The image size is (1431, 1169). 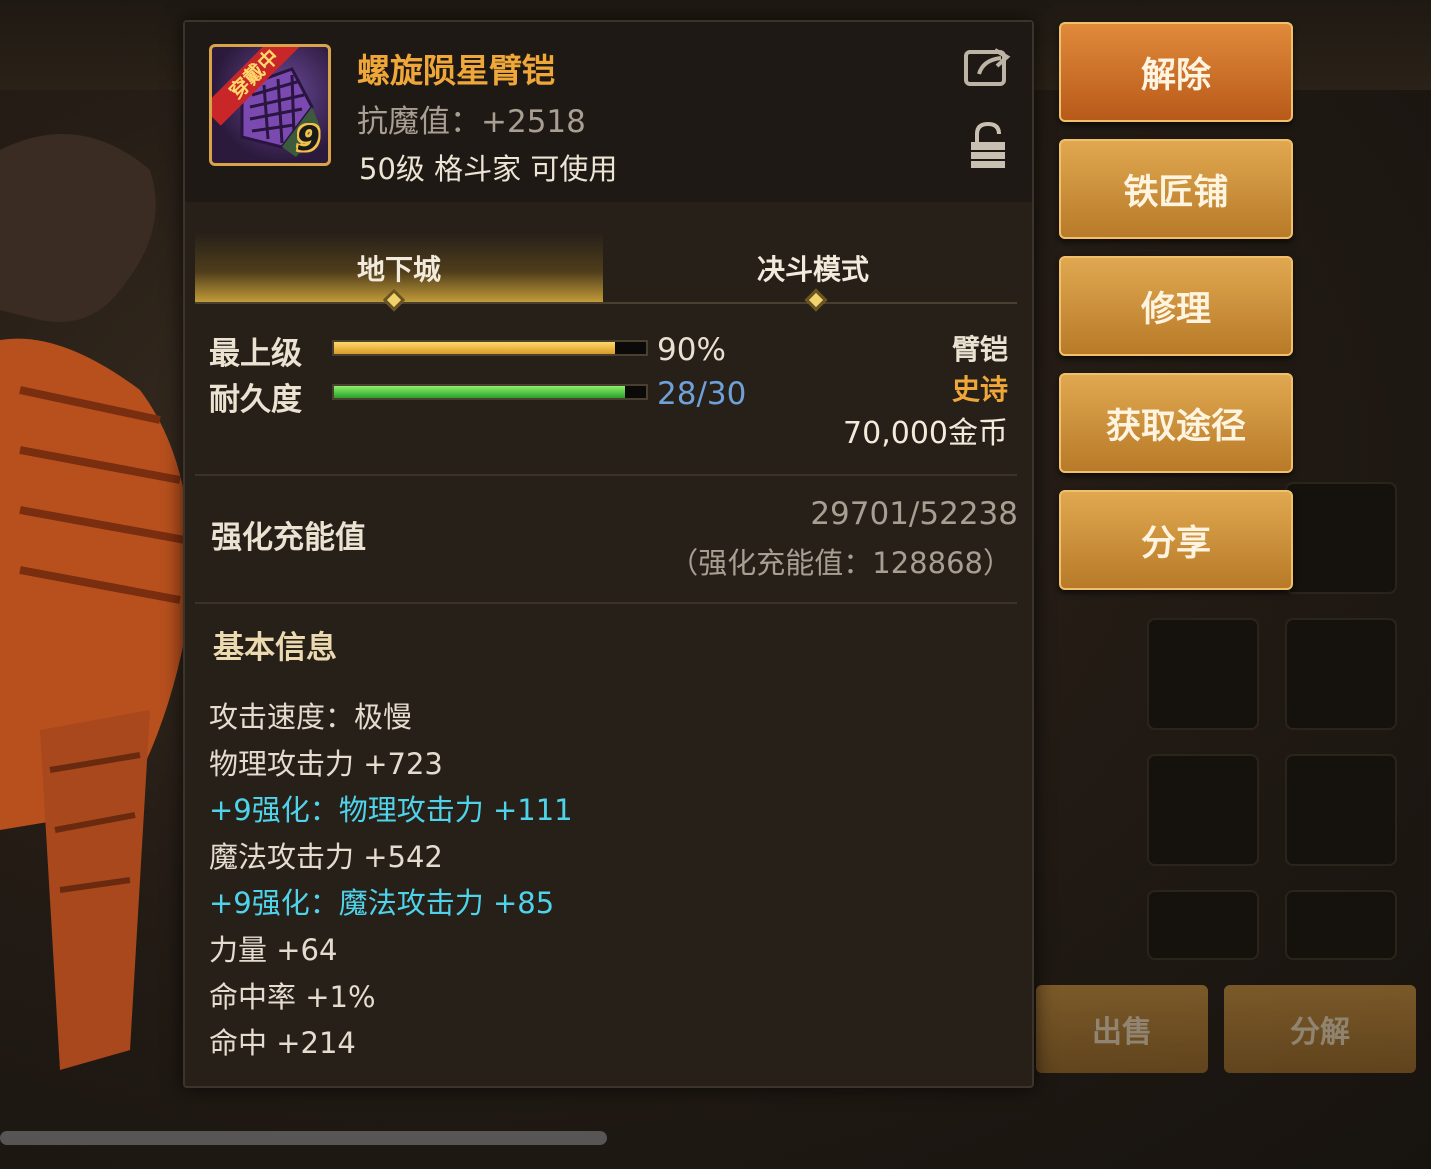 What do you see at coordinates (1176, 423) in the screenshot?
I see `obtain-source-button: 获取途径` at bounding box center [1176, 423].